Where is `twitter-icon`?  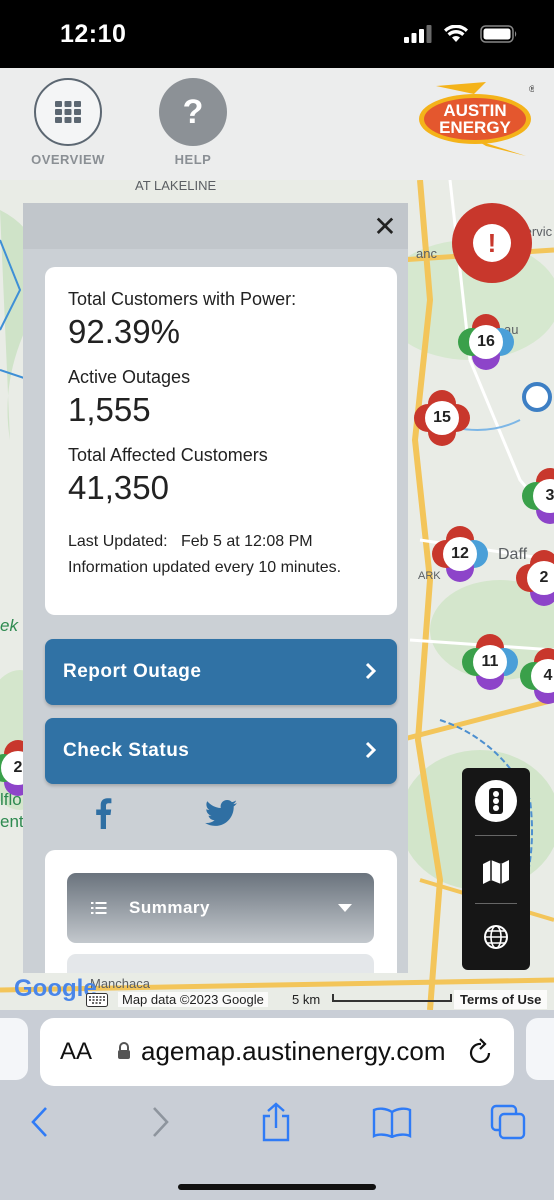
twitter-icon is located at coordinates (221, 813).